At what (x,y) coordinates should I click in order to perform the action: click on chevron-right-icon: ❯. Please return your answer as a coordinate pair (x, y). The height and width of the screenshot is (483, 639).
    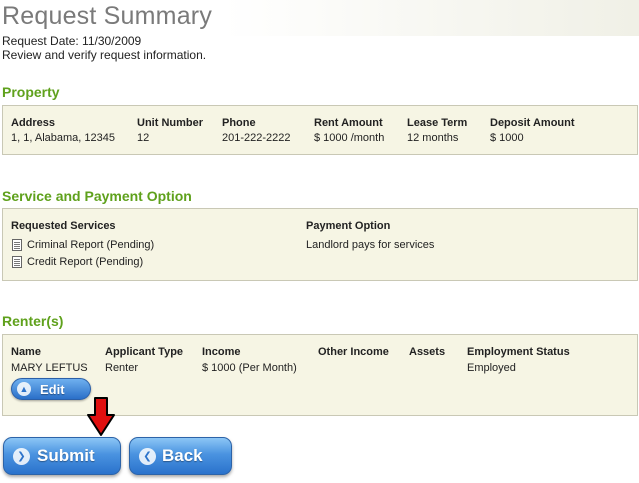
    Looking at the image, I should click on (21, 456).